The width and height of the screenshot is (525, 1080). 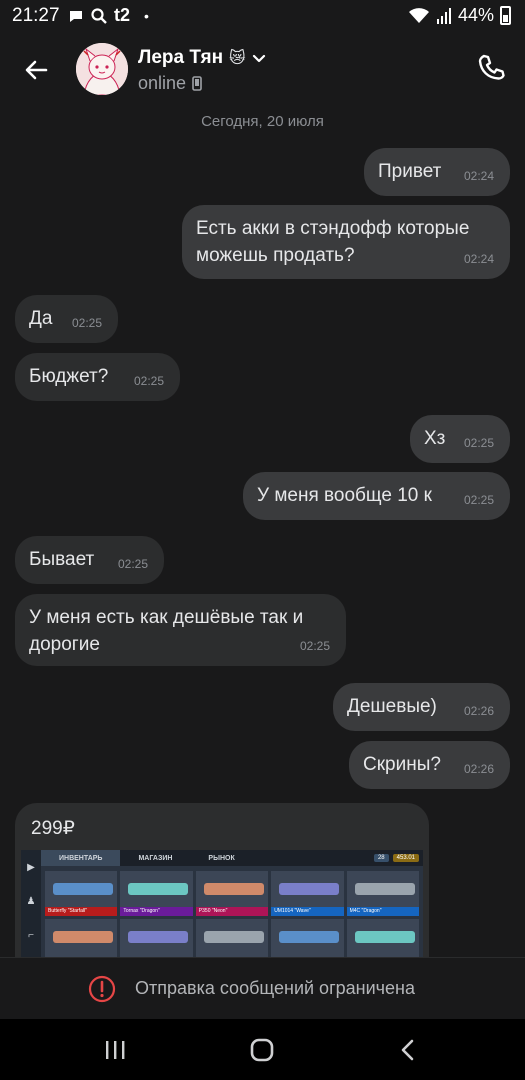 I want to click on recent-apps-icon, so click(x=115, y=1050).